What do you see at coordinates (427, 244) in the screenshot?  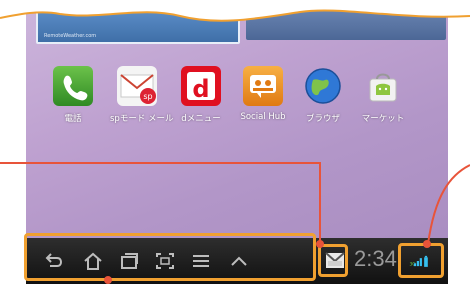 I see `callout-dot-status` at bounding box center [427, 244].